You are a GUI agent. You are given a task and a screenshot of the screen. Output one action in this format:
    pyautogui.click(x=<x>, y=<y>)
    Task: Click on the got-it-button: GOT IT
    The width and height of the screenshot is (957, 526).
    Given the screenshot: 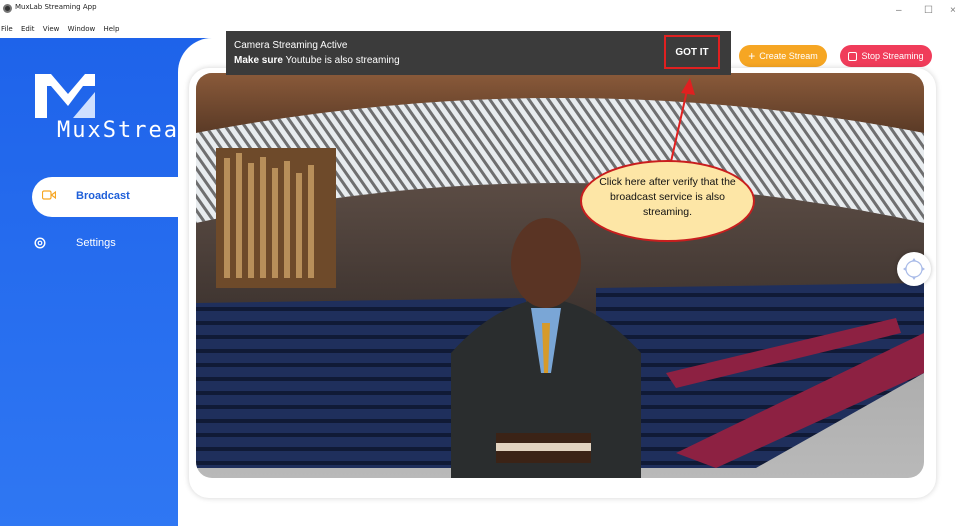 What is the action you would take?
    pyautogui.click(x=692, y=52)
    